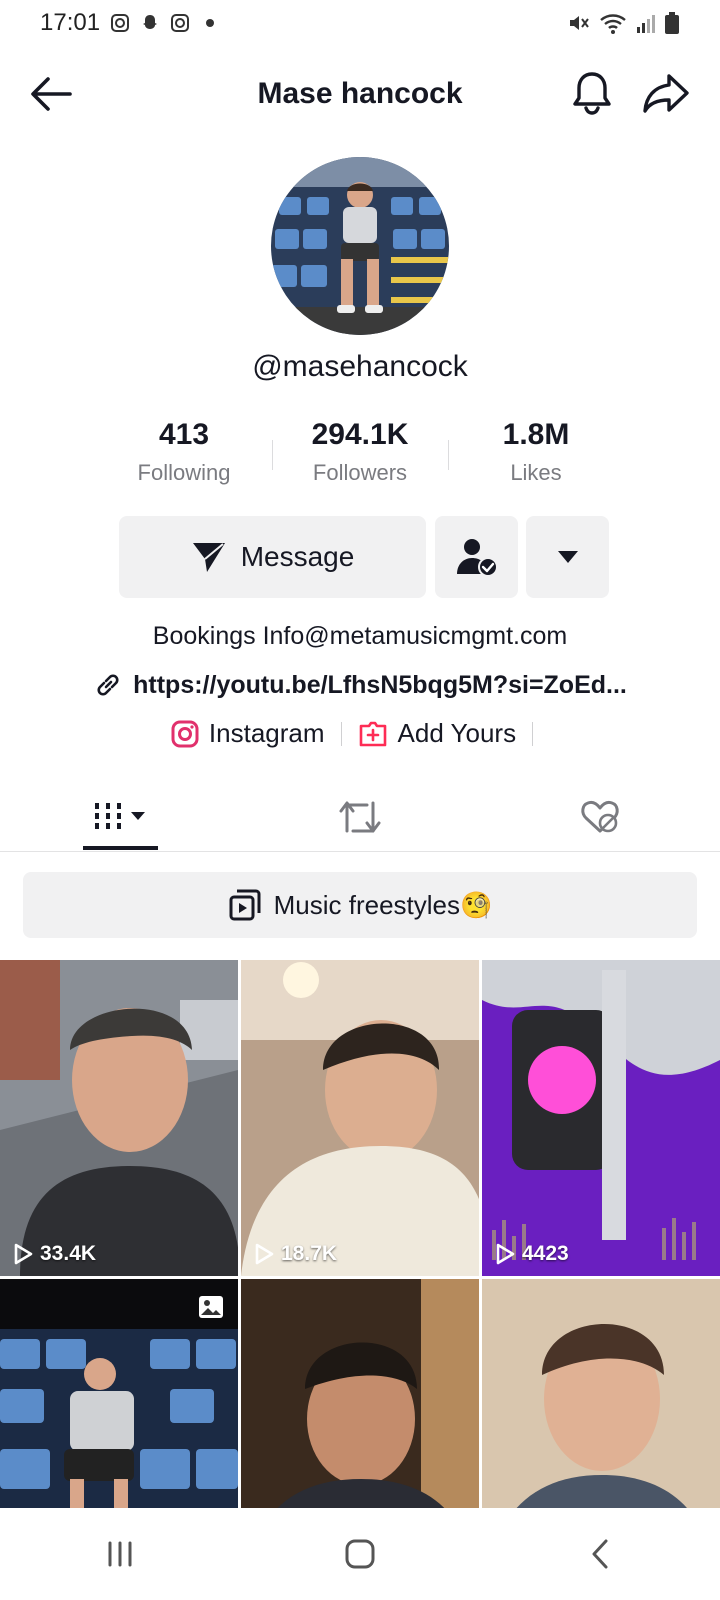  I want to click on add-yours-link: Add Yours, so click(437, 733).